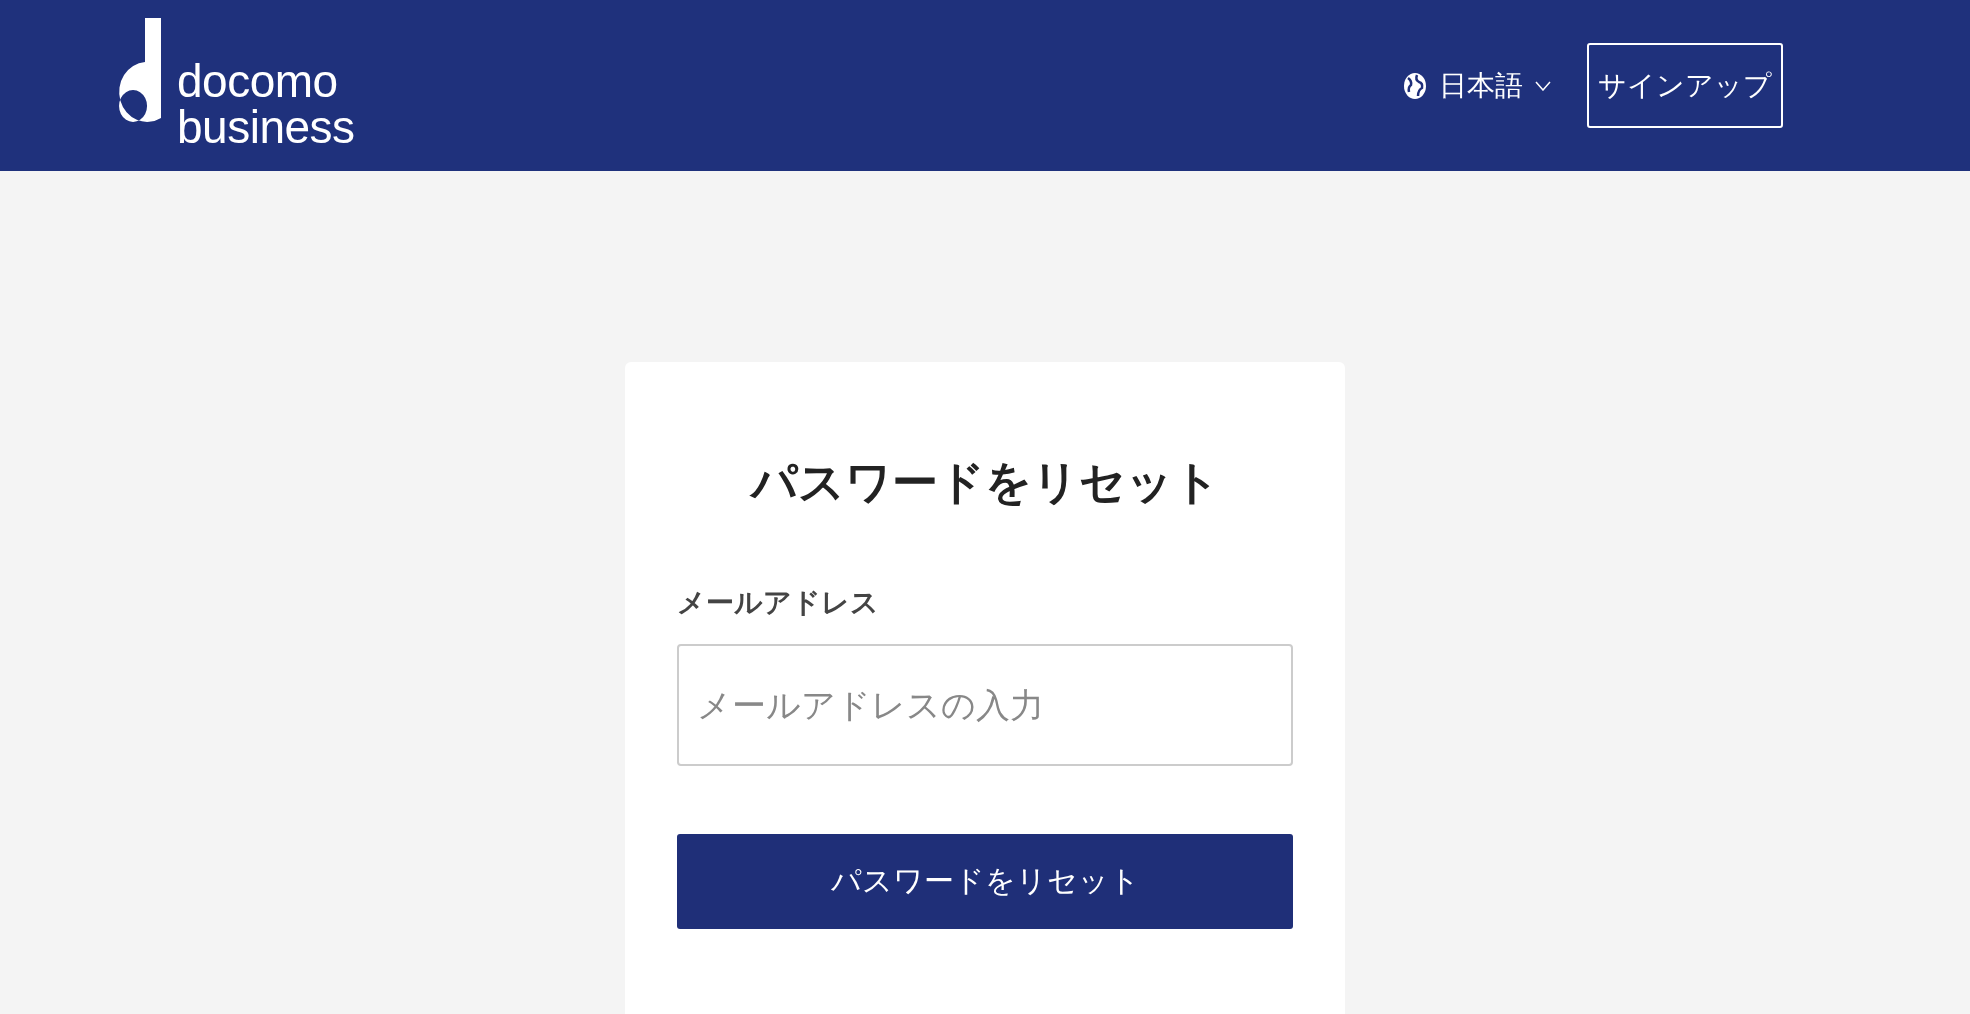 This screenshot has width=1970, height=1014. I want to click on email-field: メールアドレスの入力, so click(985, 705).